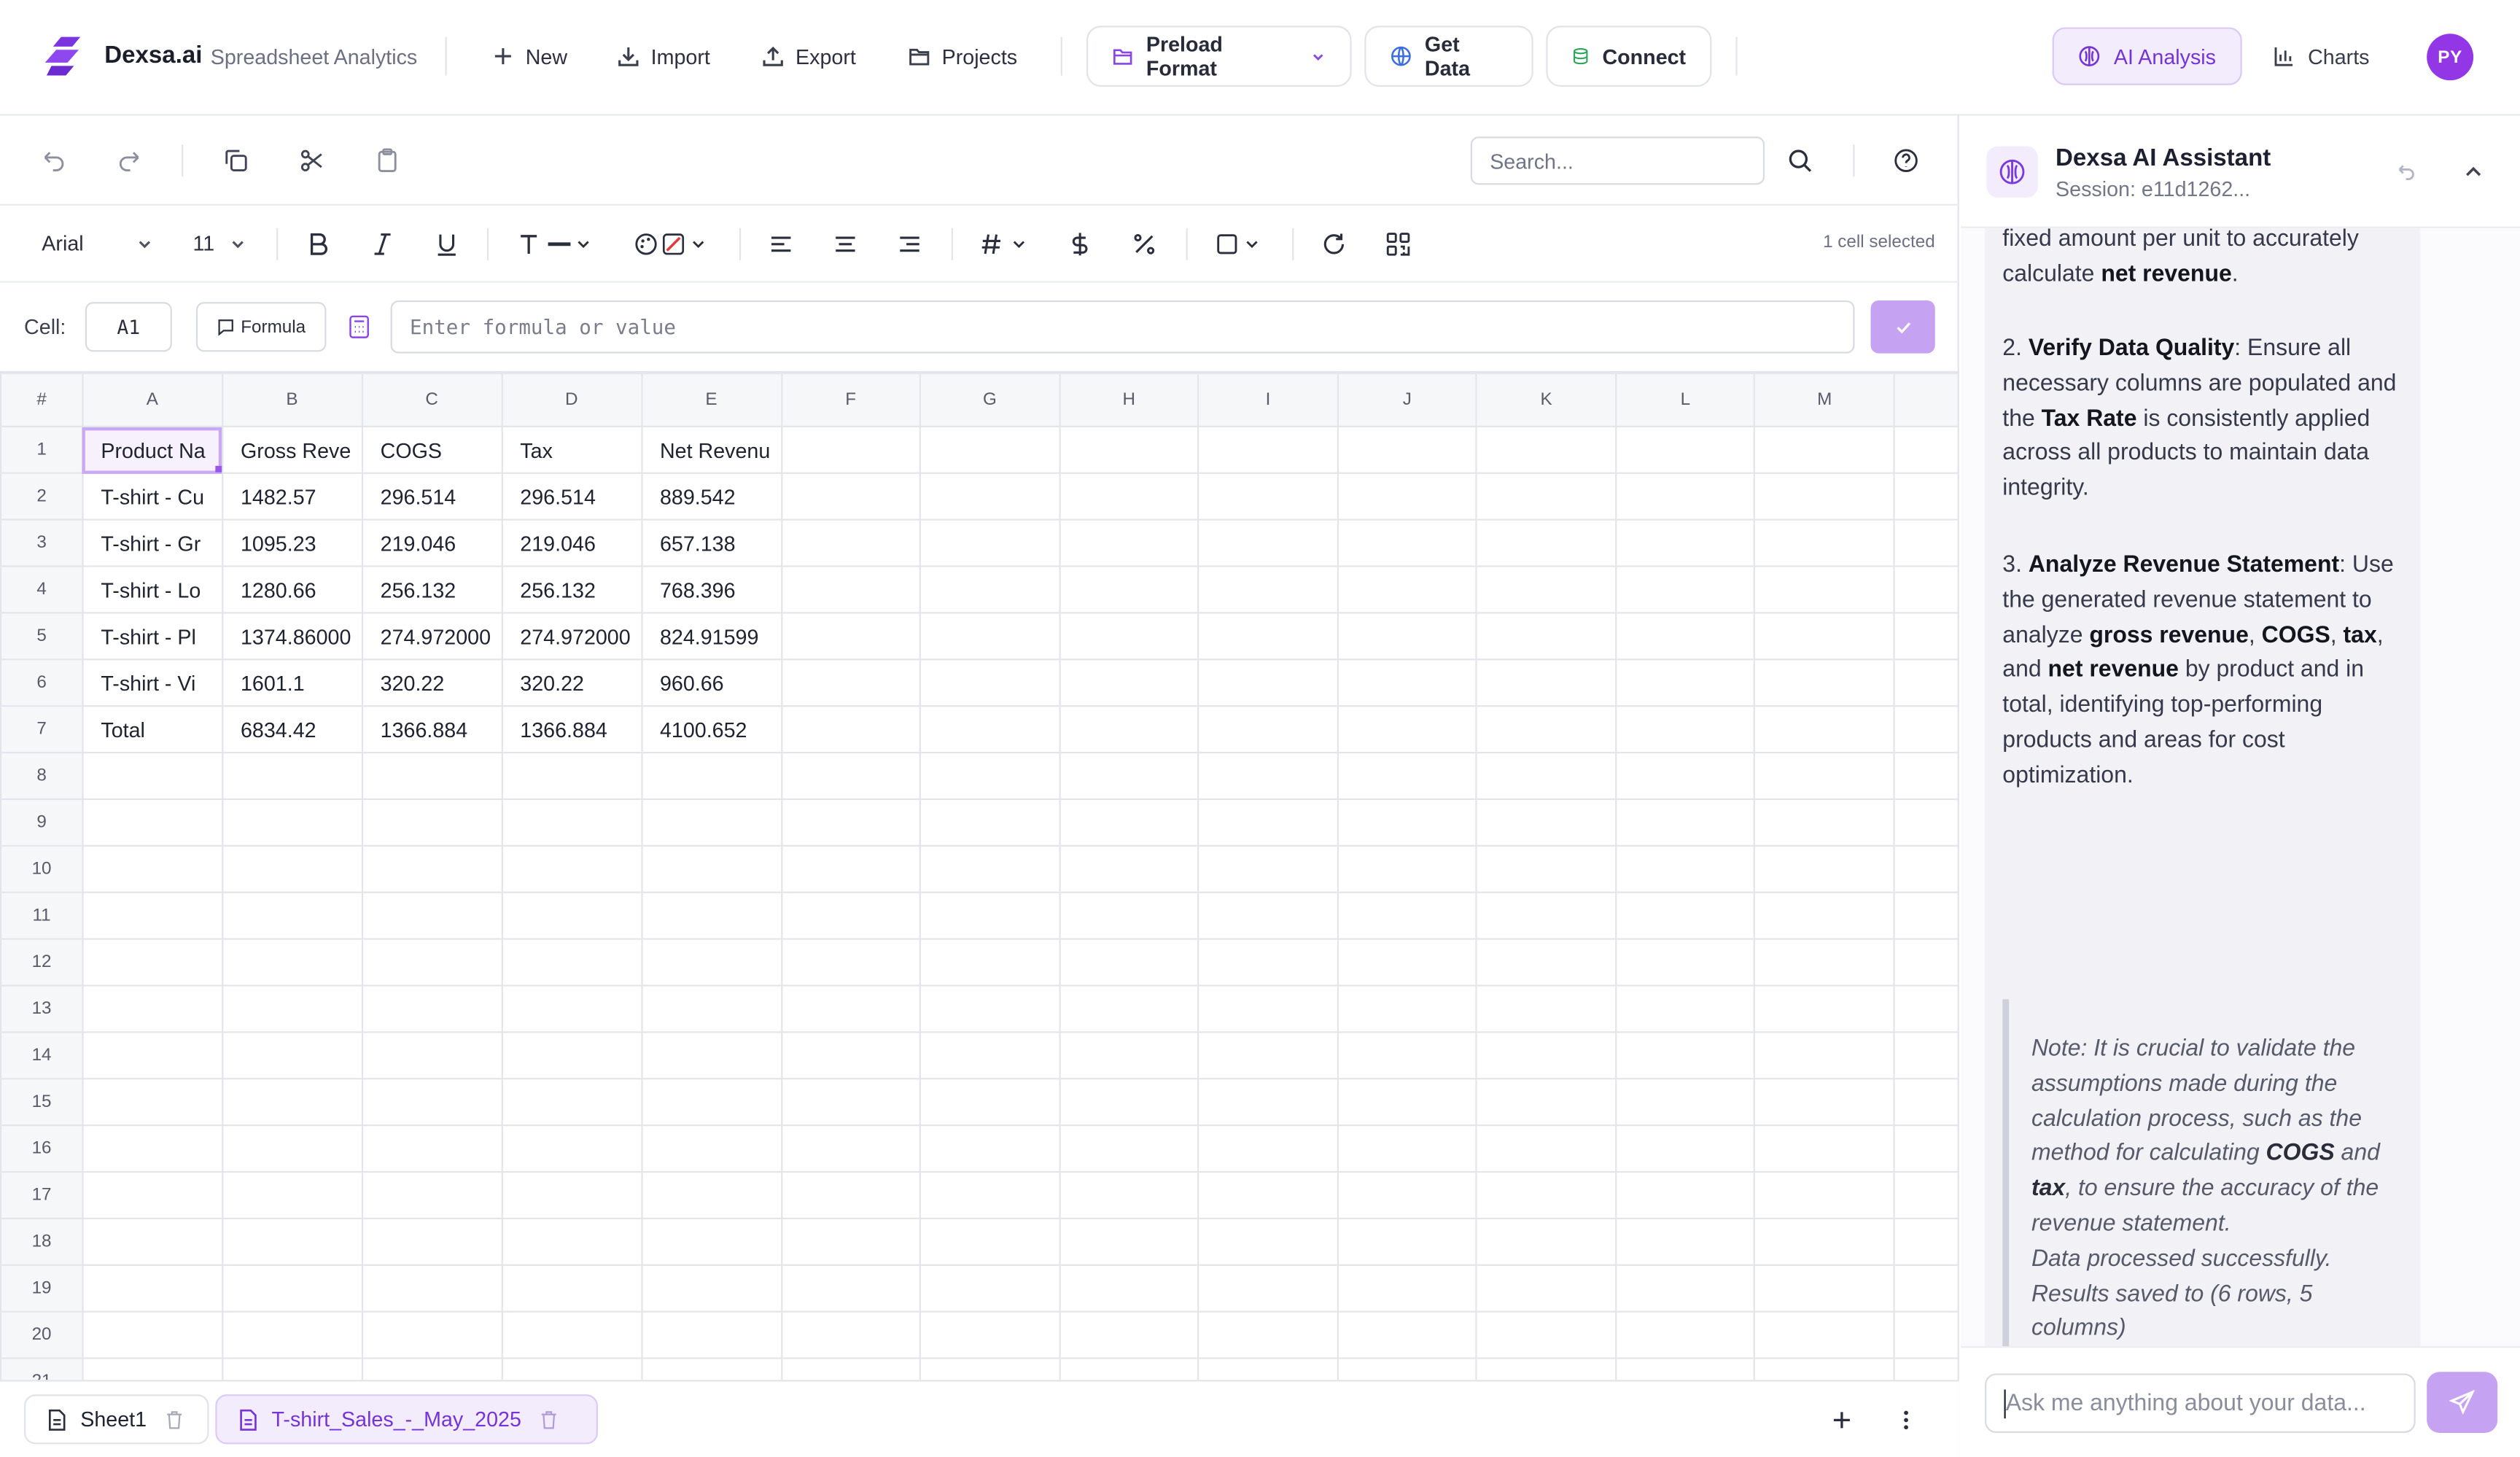 Image resolution: width=2520 pixels, height=1457 pixels. What do you see at coordinates (571, 683) in the screenshot?
I see `grid-cell: 320.22` at bounding box center [571, 683].